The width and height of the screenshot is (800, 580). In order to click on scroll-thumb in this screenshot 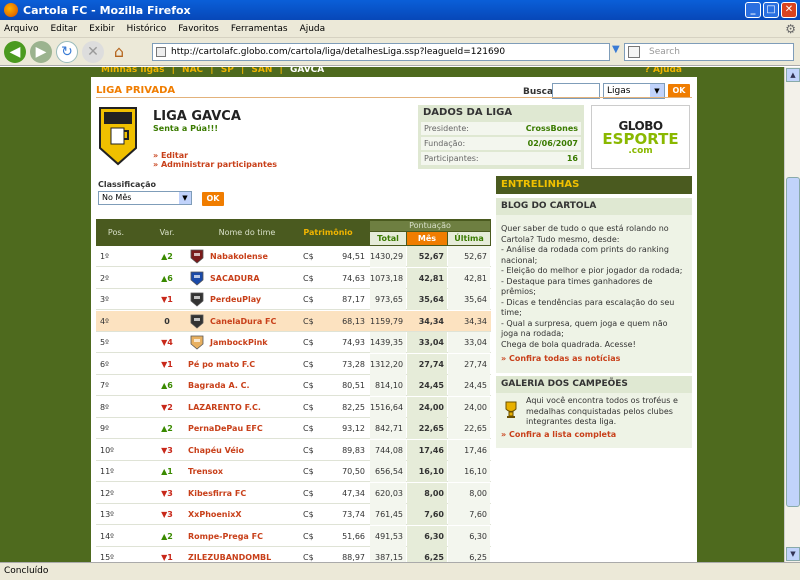, I will do `click(793, 342)`.